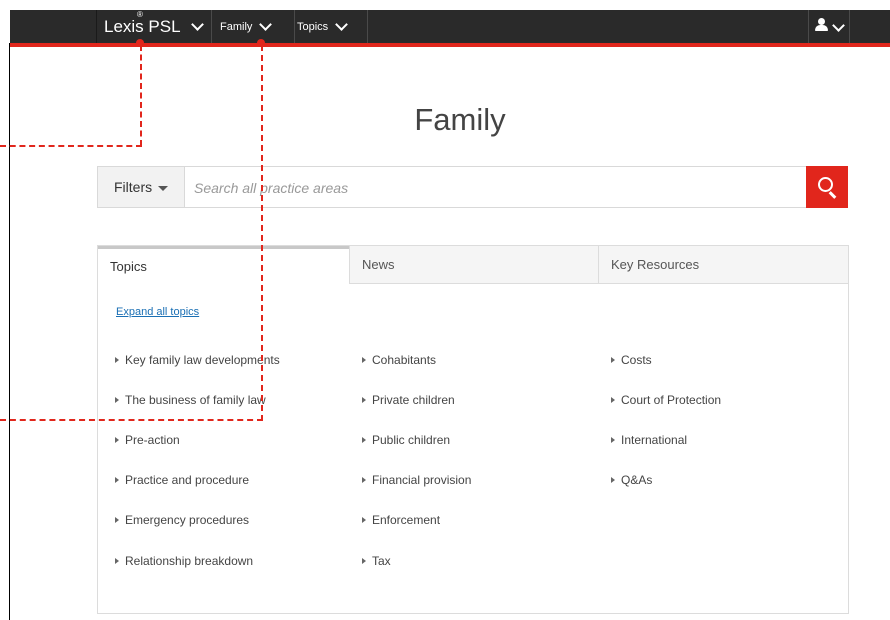 This screenshot has width=890, height=620. What do you see at coordinates (187, 520) in the screenshot?
I see `topic-label: Emergency procedures` at bounding box center [187, 520].